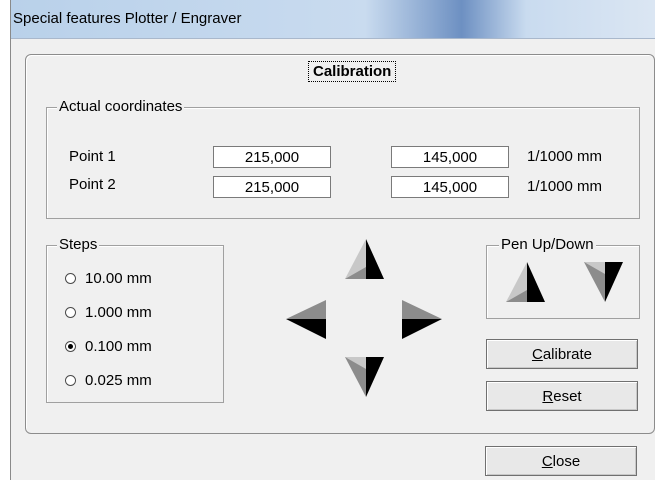  What do you see at coordinates (565, 156) in the screenshot?
I see `point1-unit: 1/1000 mm` at bounding box center [565, 156].